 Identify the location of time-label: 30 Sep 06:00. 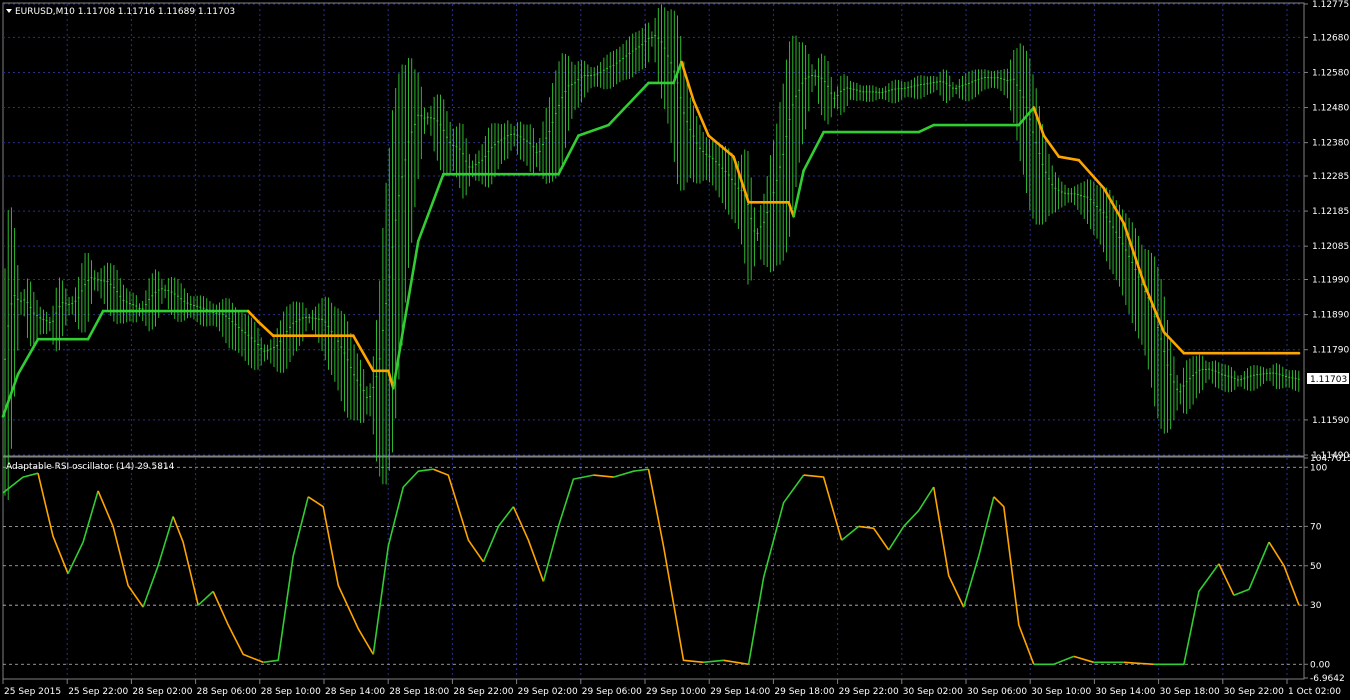
(997, 692).